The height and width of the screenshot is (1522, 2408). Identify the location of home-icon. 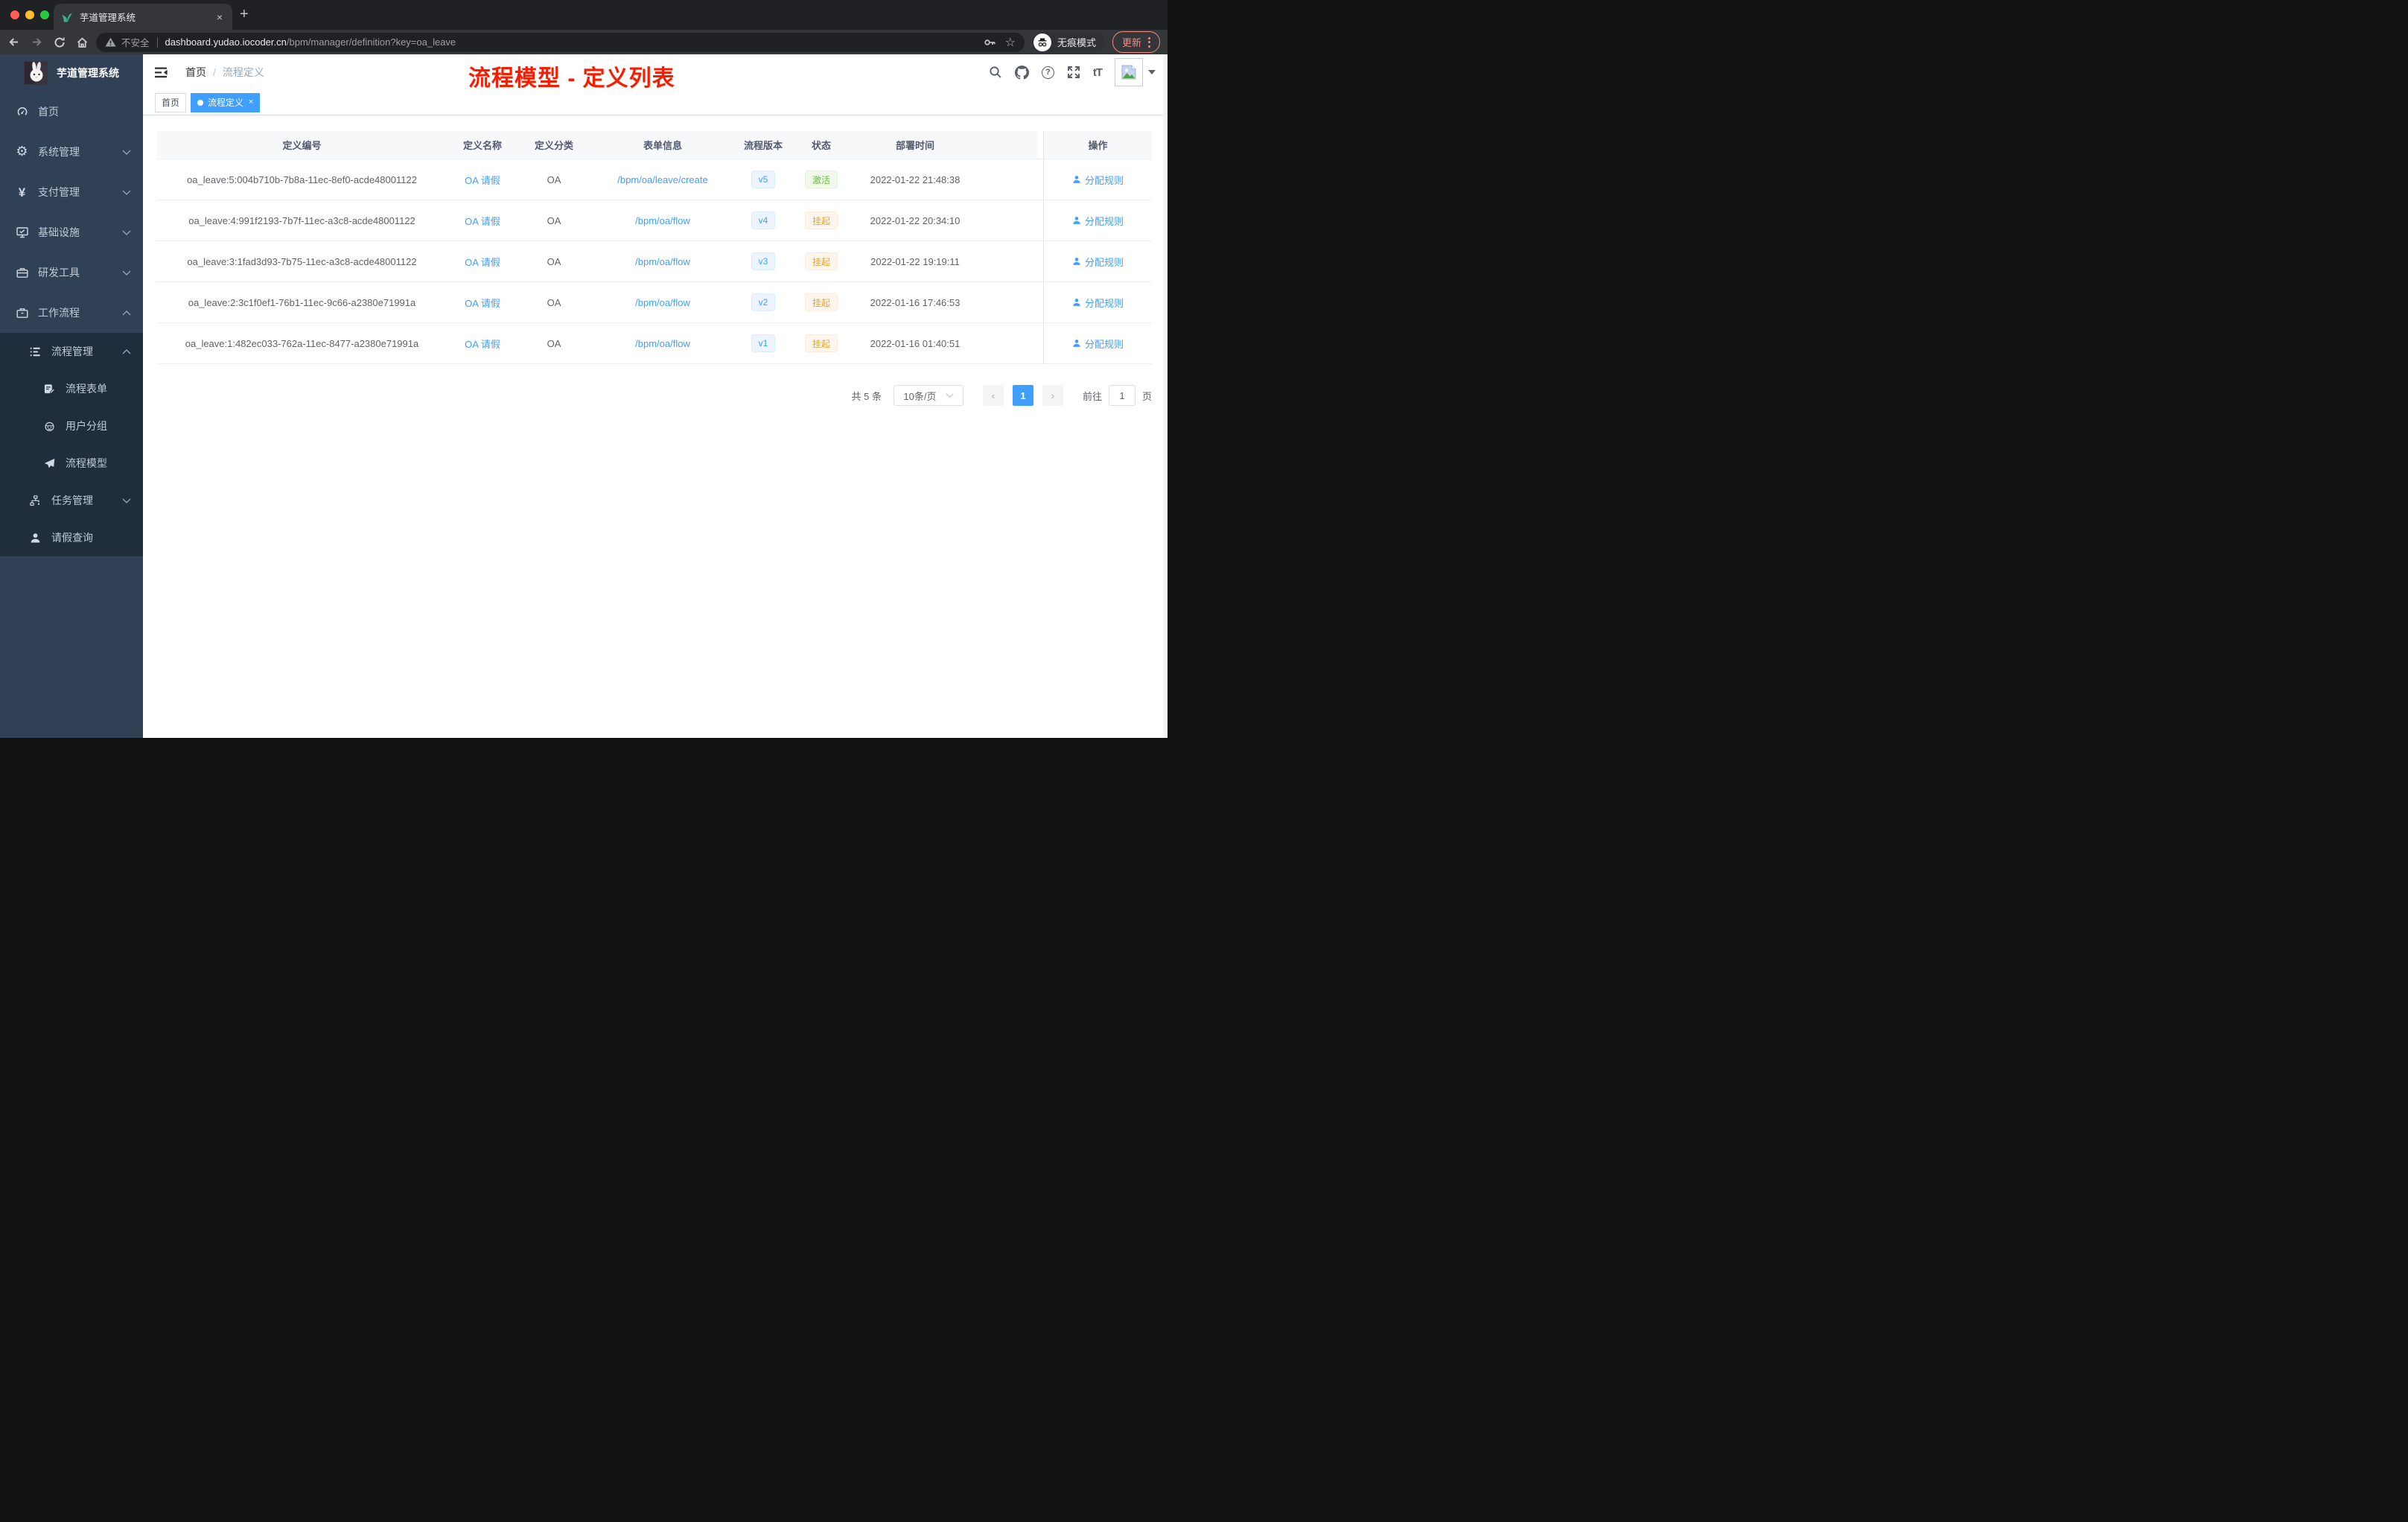
(82, 42).